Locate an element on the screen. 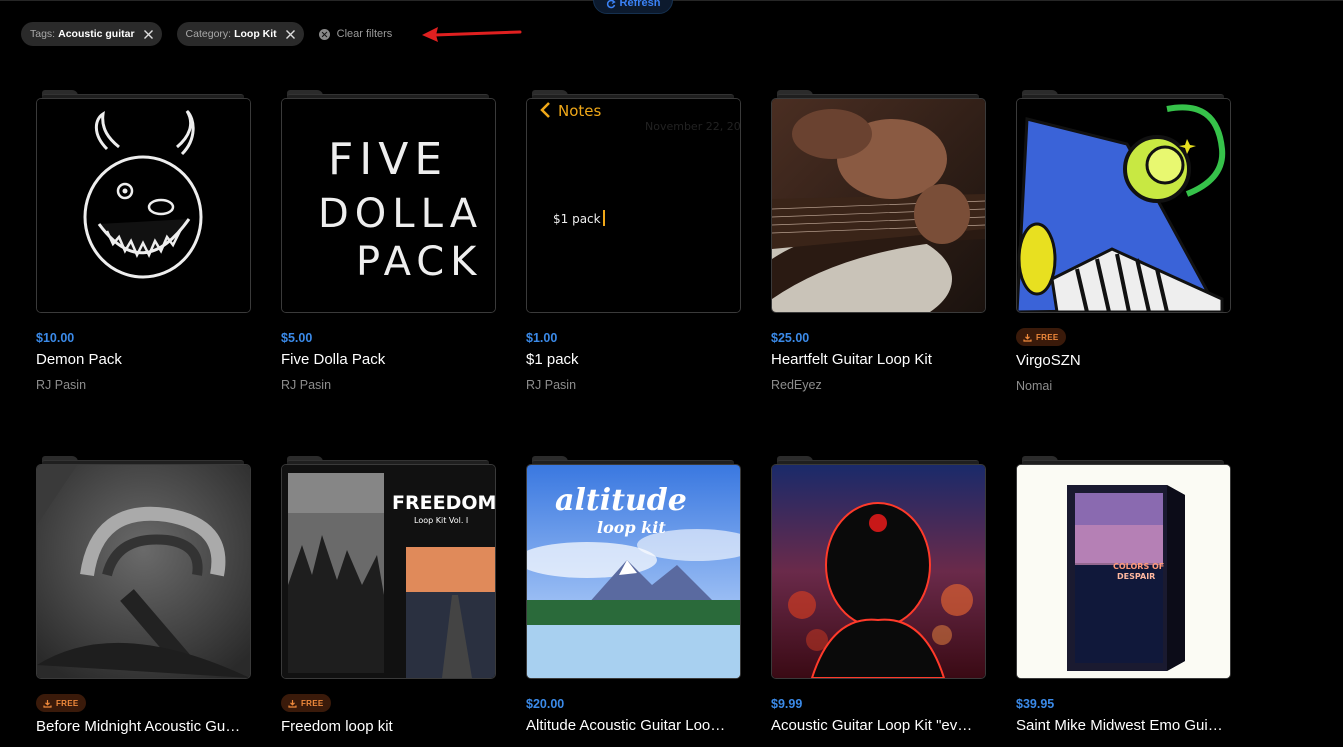  product-folder: FIVE DOLLA PACK is located at coordinates (388, 201).